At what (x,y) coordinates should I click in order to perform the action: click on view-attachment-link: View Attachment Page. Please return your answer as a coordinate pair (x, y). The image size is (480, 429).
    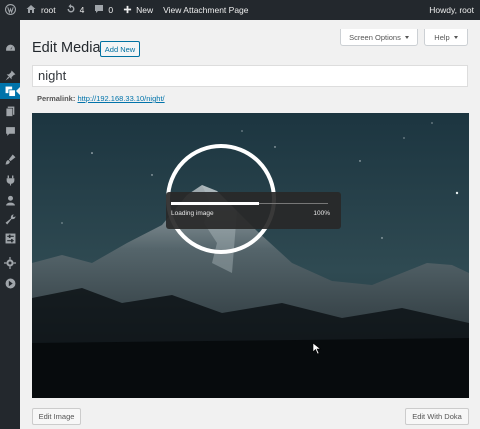
    Looking at the image, I should click on (205, 10).